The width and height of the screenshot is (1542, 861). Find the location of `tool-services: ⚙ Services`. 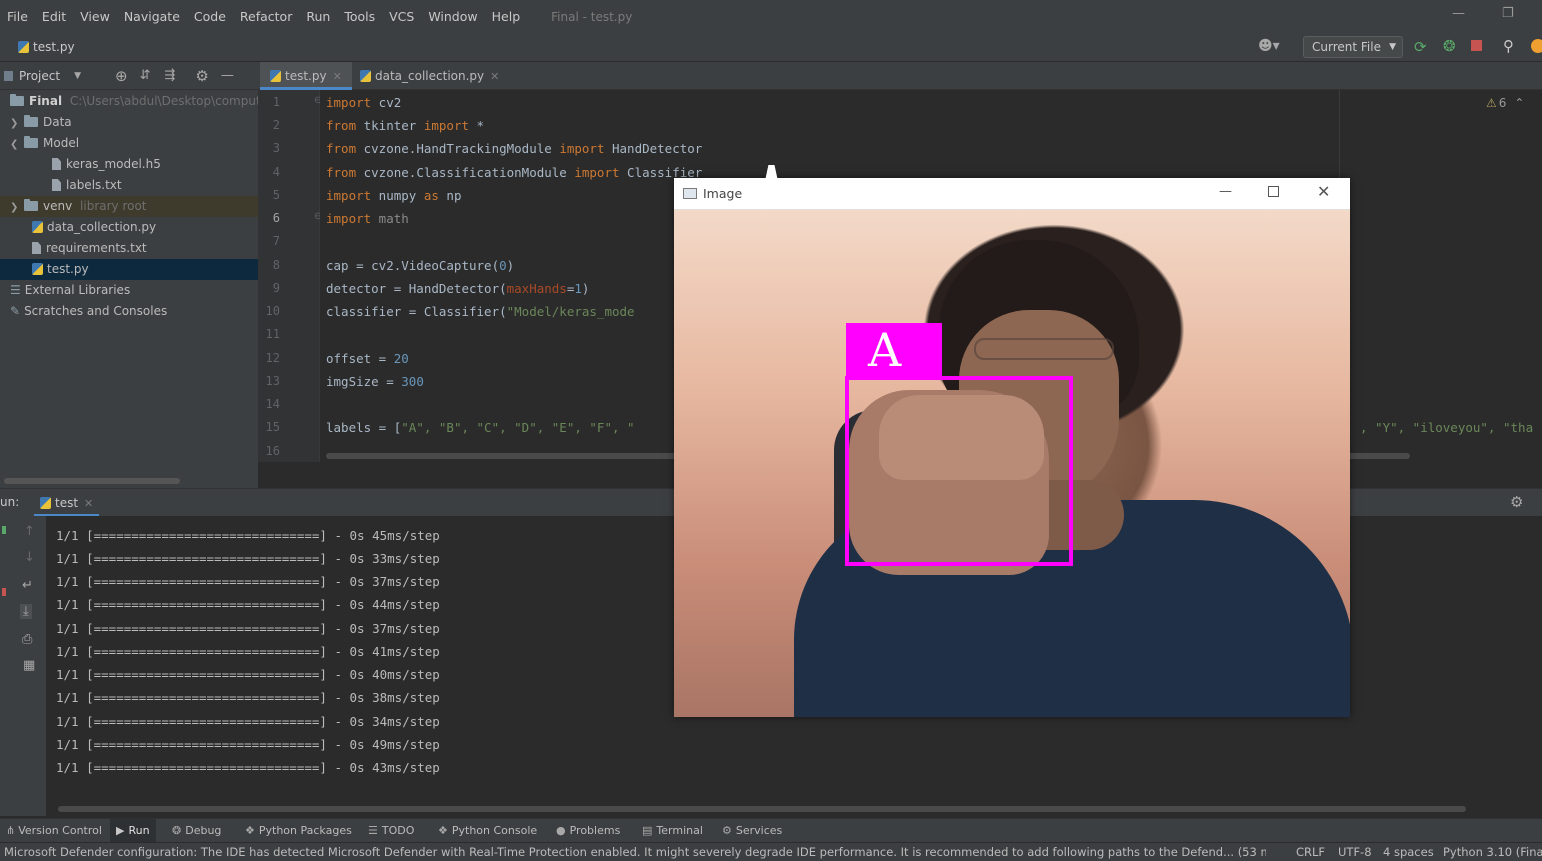

tool-services: ⚙ Services is located at coordinates (752, 831).